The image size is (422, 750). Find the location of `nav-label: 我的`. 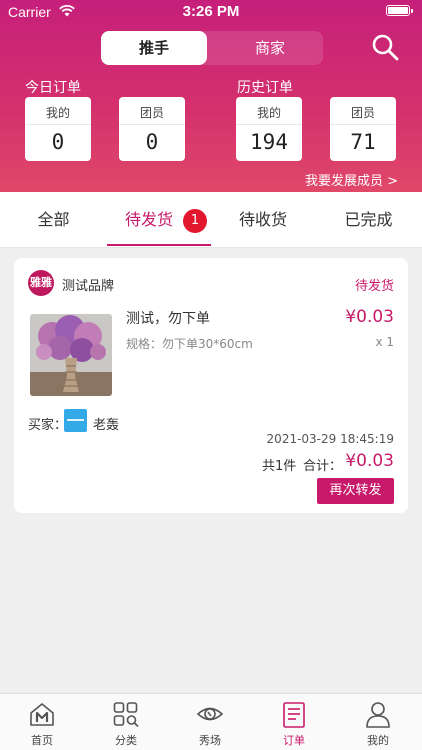

nav-label: 我的 is located at coordinates (378, 740).